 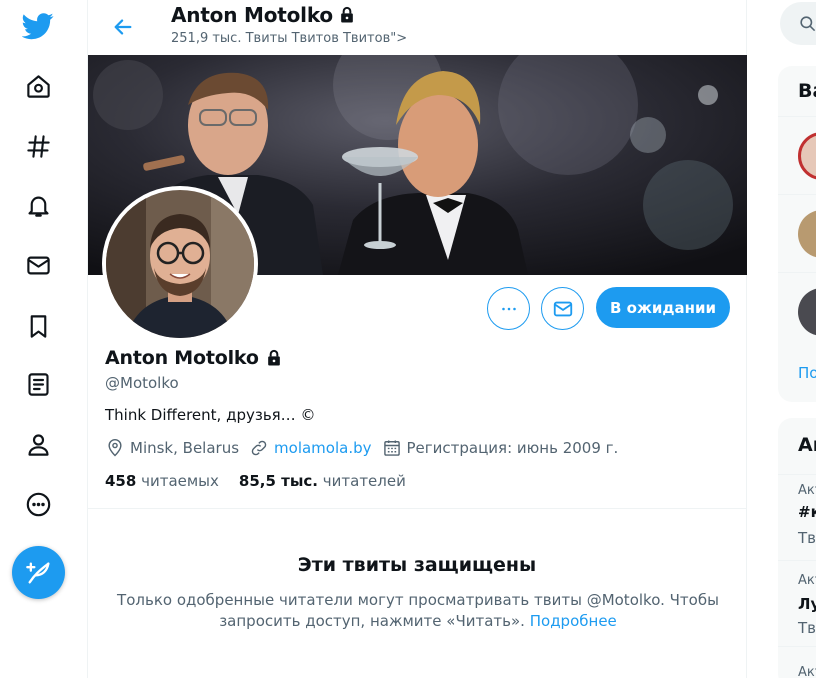 I want to click on trends-panel: Ак Акт #к Тв Акт Лу Тв Акт, so click(x=797, y=548).